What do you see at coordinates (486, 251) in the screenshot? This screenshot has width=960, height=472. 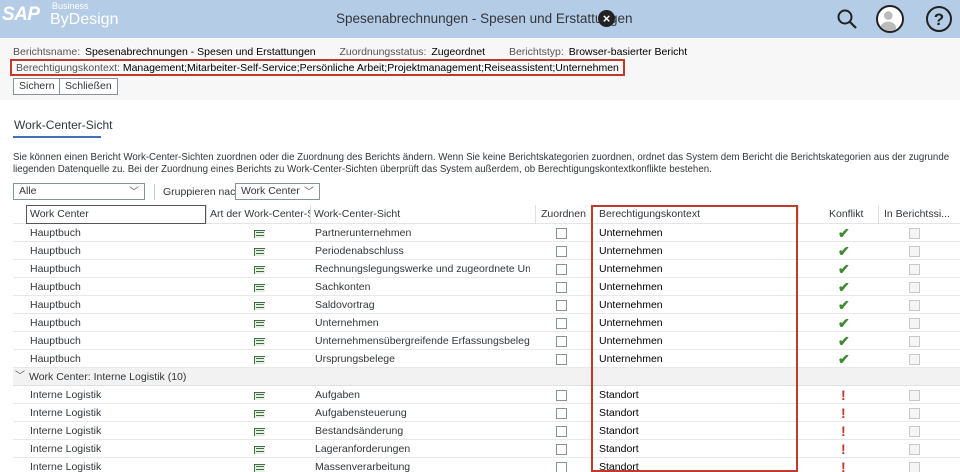 I see `table-row: Hauptbuch Periodenabschluss Unternehmen ✔` at bounding box center [486, 251].